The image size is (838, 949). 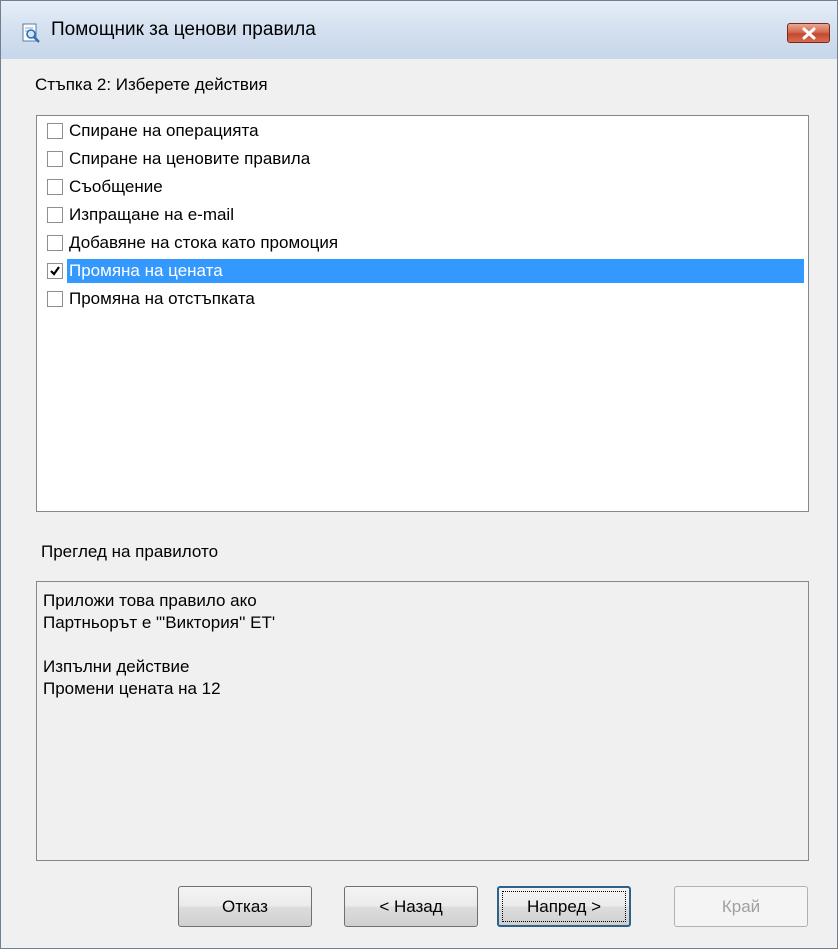 I want to click on preview-line, so click(x=422, y=645).